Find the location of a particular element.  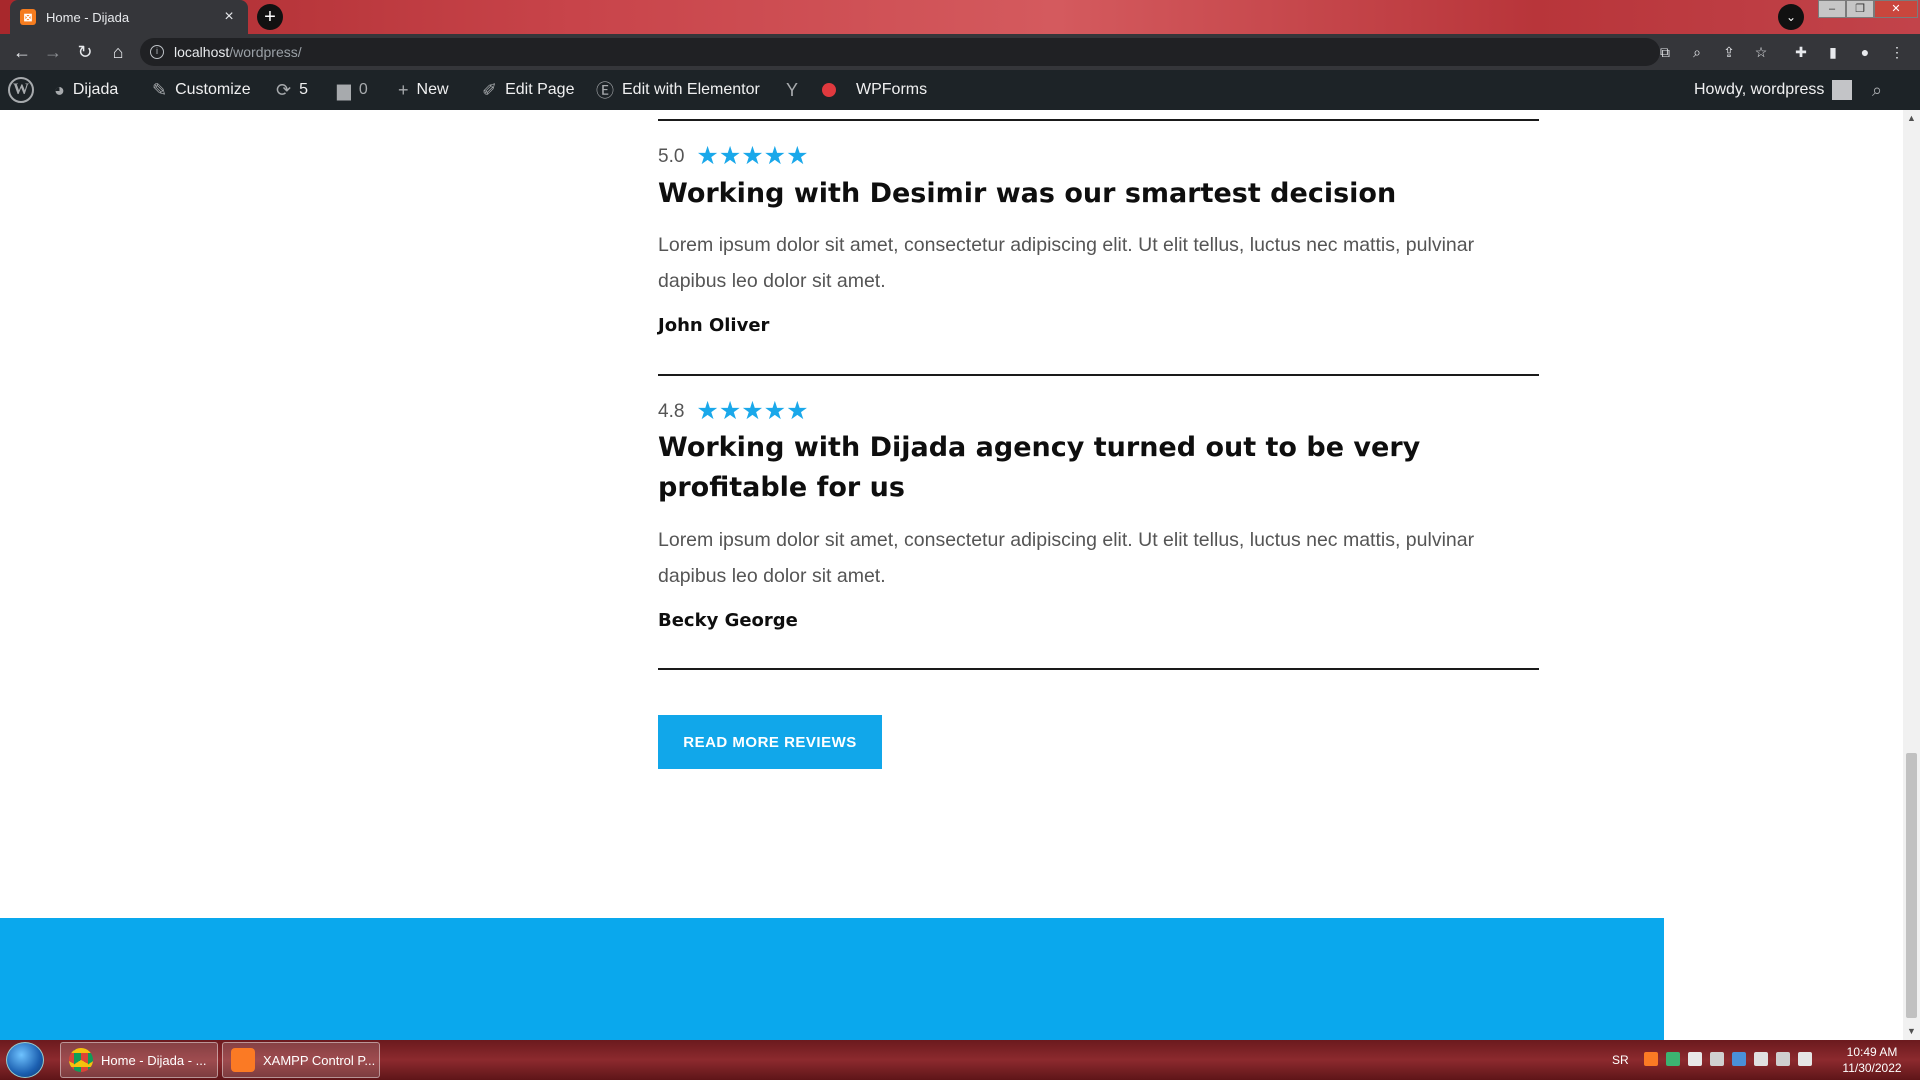

share-icon: ⇪ is located at coordinates (1729, 52).